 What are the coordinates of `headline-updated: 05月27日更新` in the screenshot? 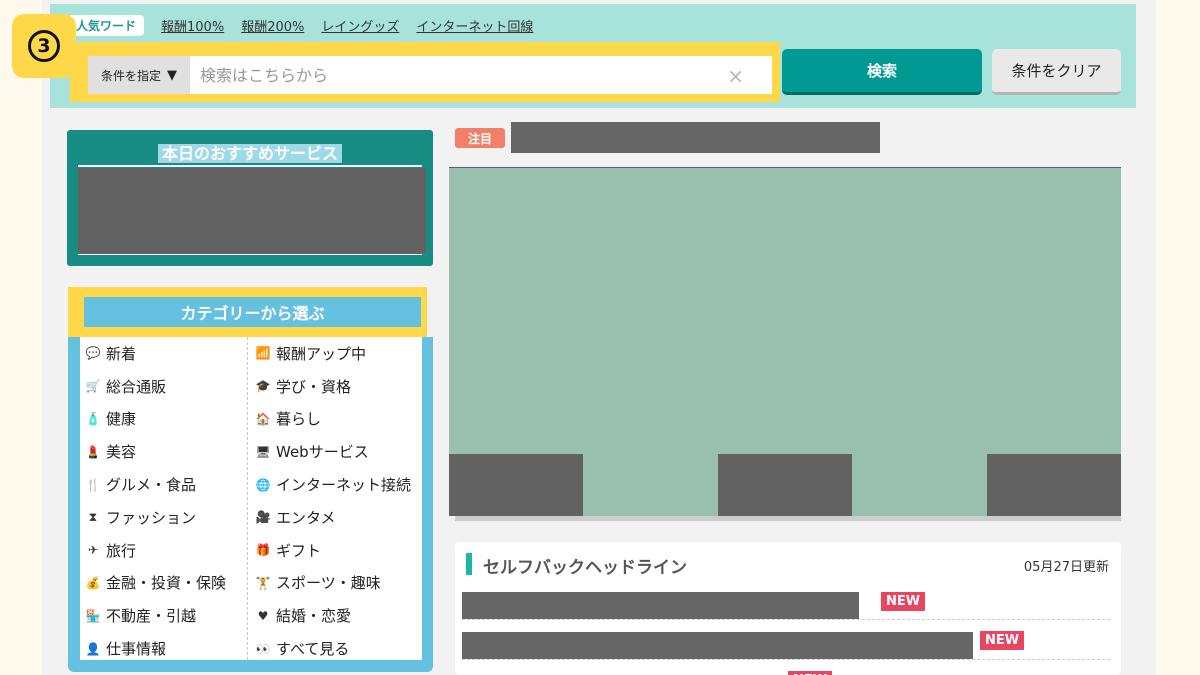 It's located at (1066, 567).